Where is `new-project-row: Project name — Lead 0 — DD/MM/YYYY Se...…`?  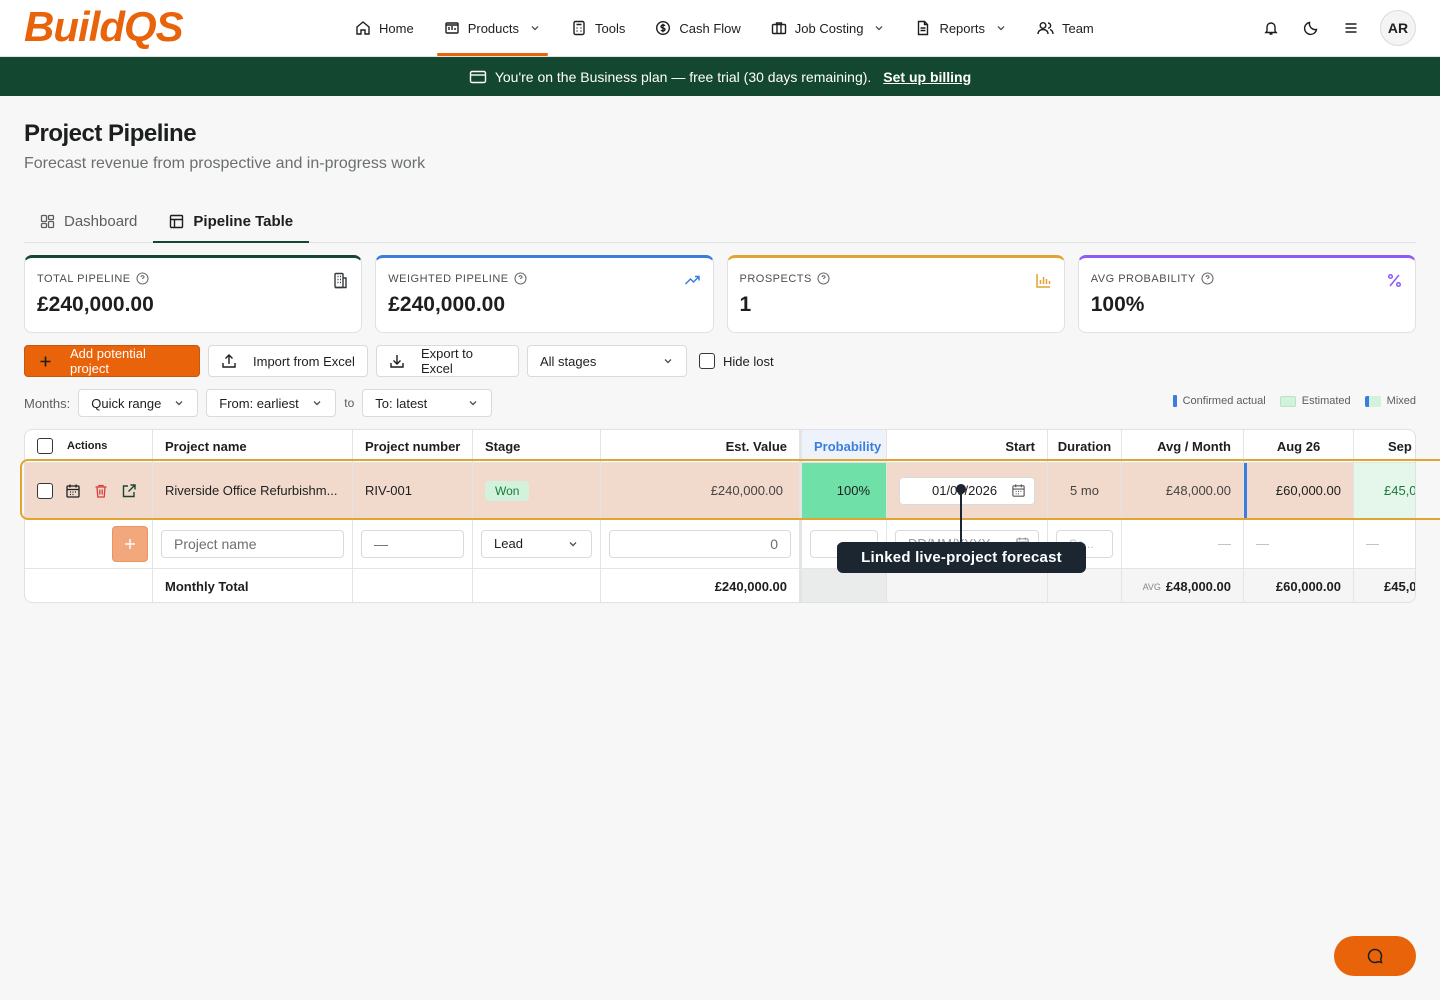 new-project-row: Project name — Lead 0 — DD/MM/YYYY Se...… is located at coordinates (720, 544).